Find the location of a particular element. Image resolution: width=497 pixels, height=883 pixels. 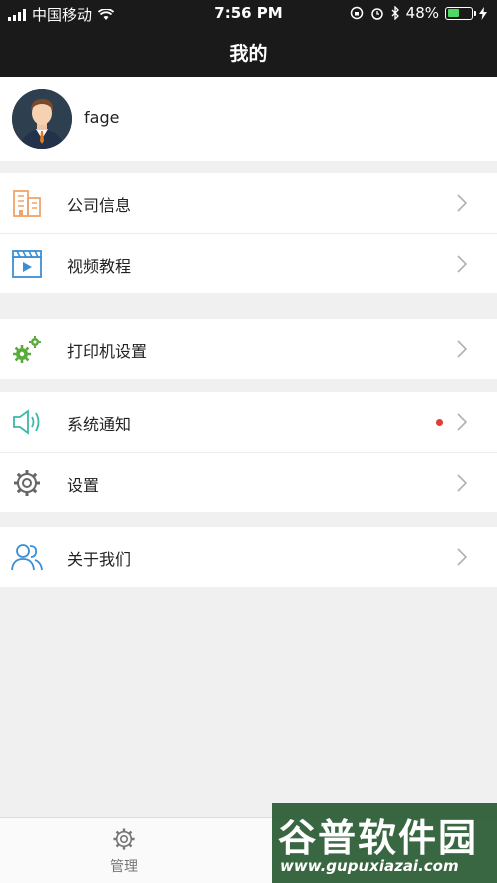

page-title: 我的 is located at coordinates (248, 54).